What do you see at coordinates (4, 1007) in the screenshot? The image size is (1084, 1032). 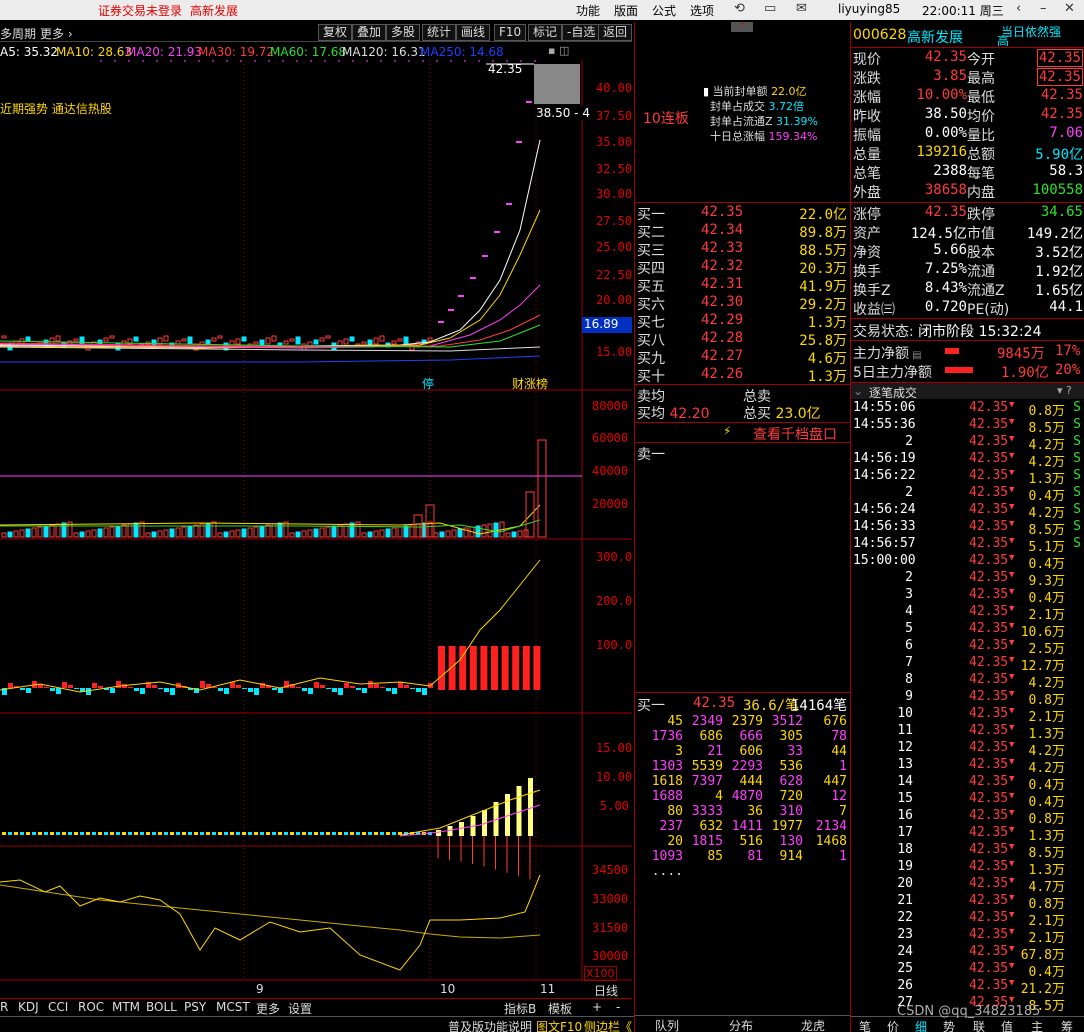 I see `tab-r: R` at bounding box center [4, 1007].